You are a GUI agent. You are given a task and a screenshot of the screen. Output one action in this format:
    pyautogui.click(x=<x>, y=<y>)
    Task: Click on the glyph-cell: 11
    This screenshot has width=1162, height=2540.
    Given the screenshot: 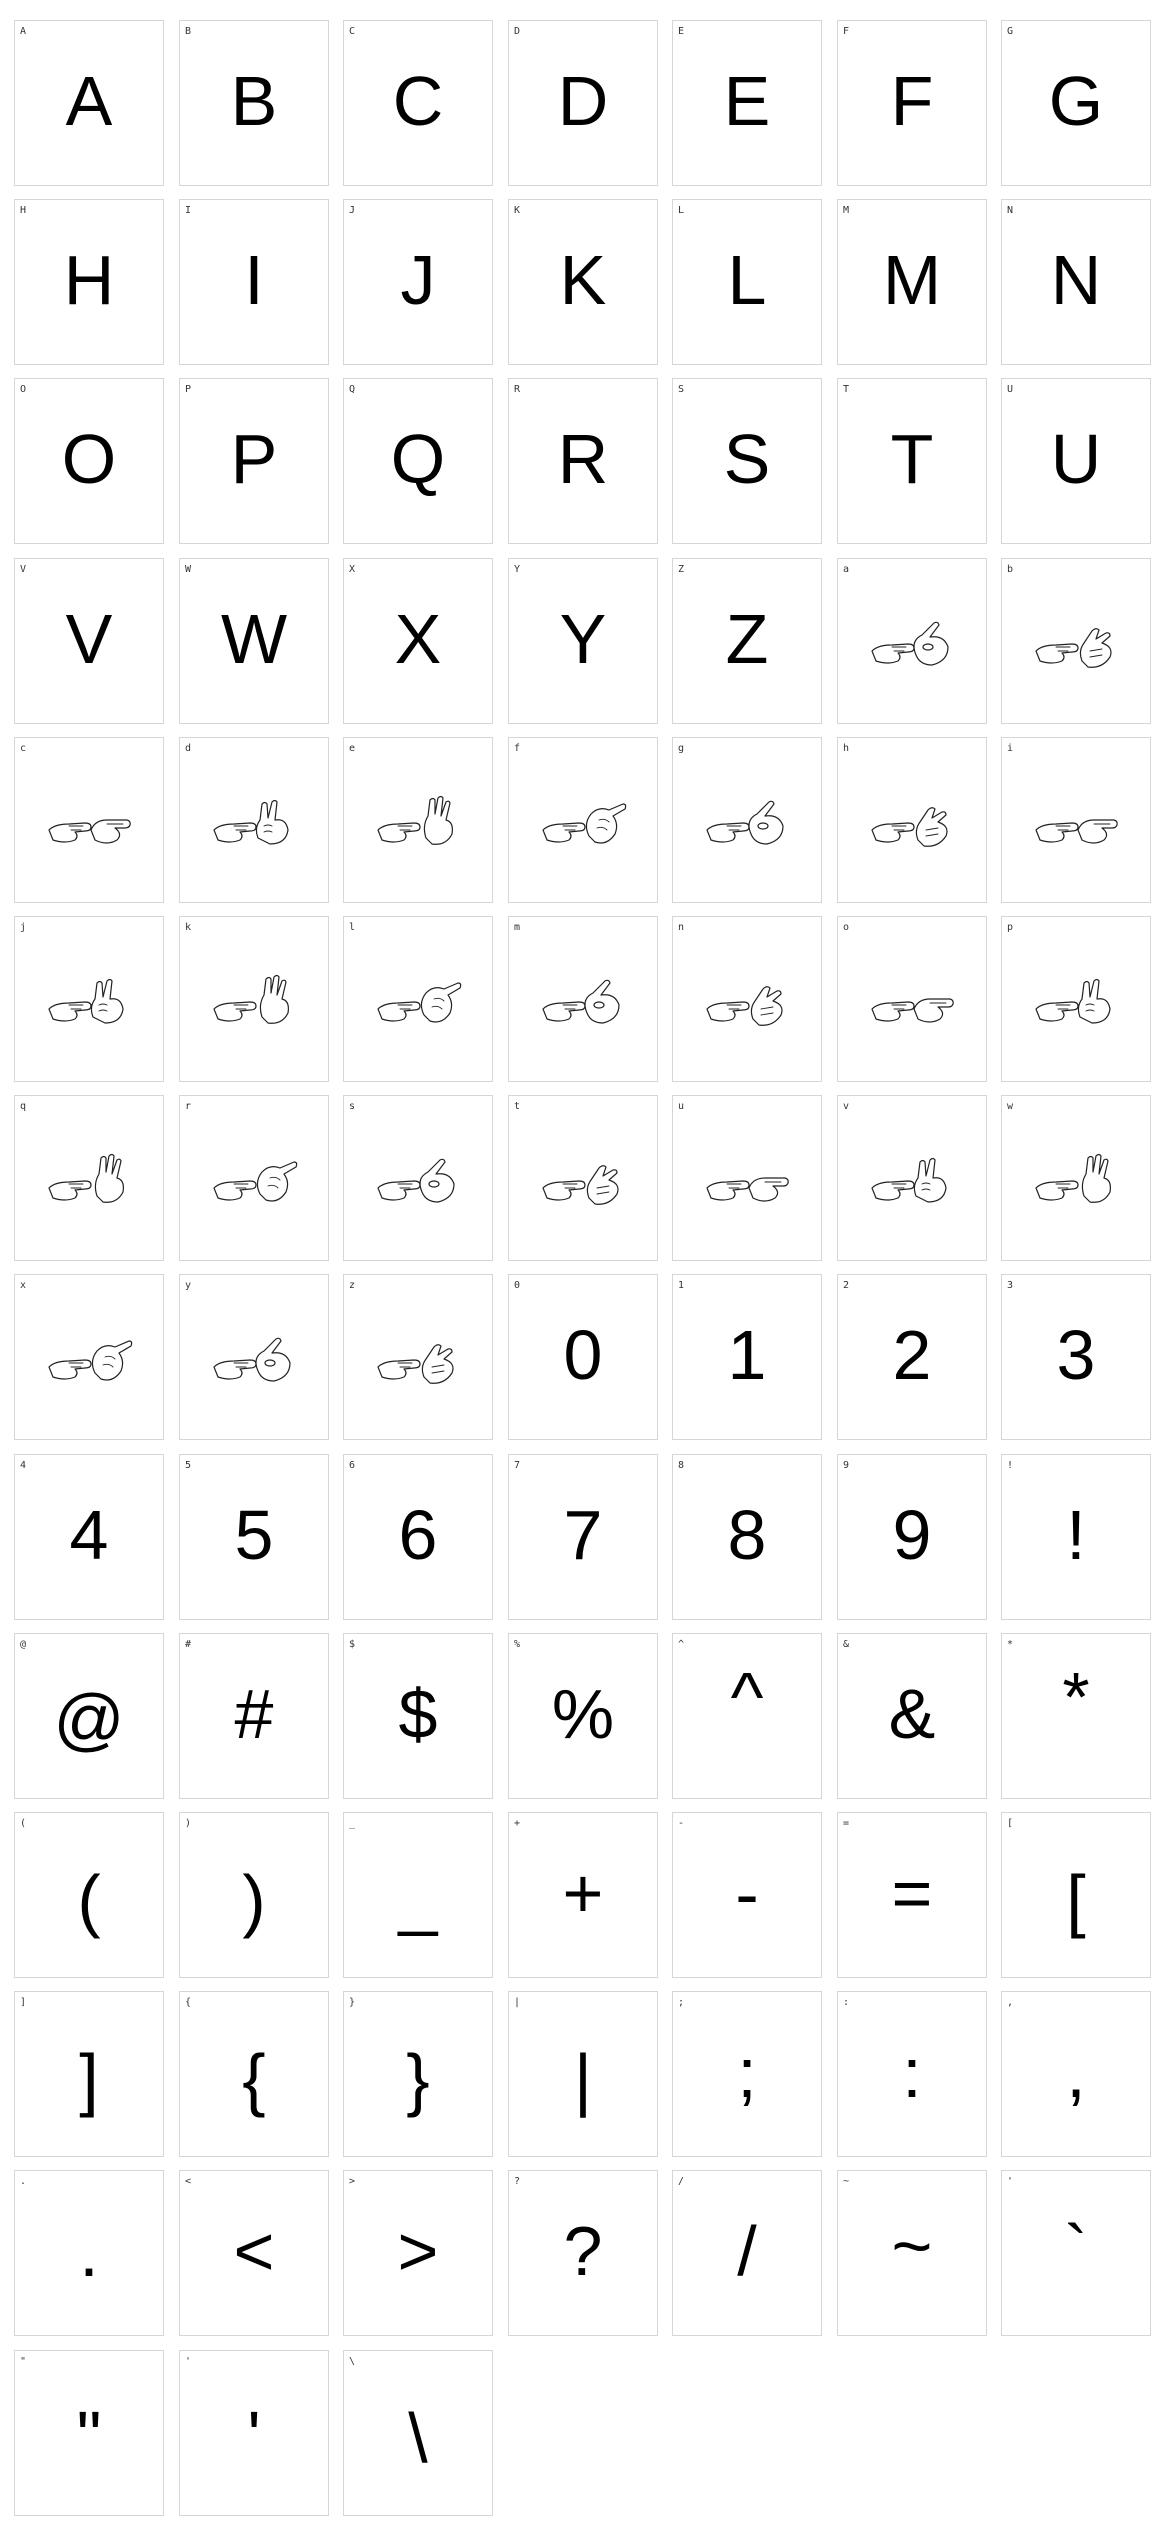 What is the action you would take?
    pyautogui.click(x=747, y=1357)
    